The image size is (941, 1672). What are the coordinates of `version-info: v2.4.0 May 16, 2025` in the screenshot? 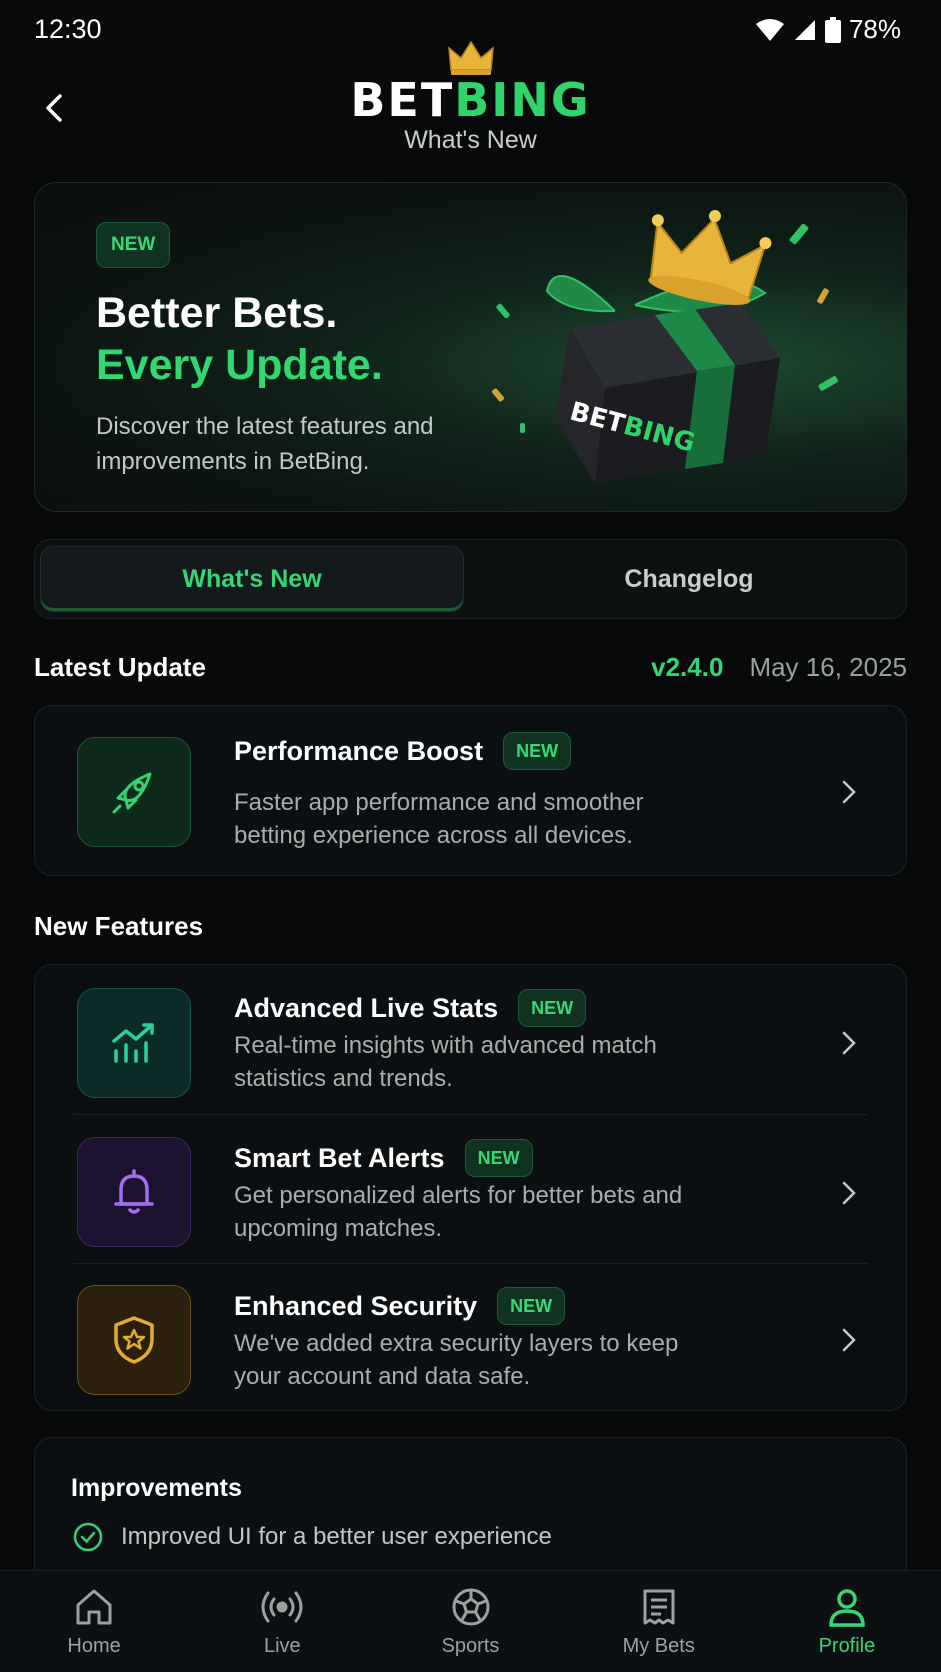 It's located at (779, 667).